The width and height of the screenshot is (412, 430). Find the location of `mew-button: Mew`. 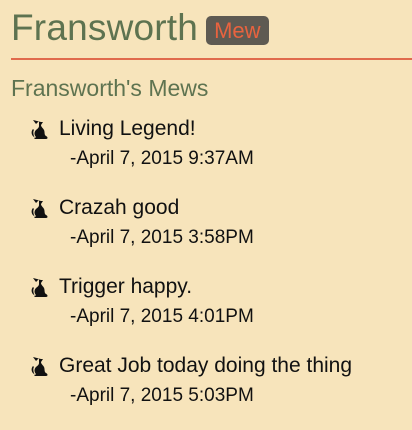

mew-button: Mew is located at coordinates (237, 30).